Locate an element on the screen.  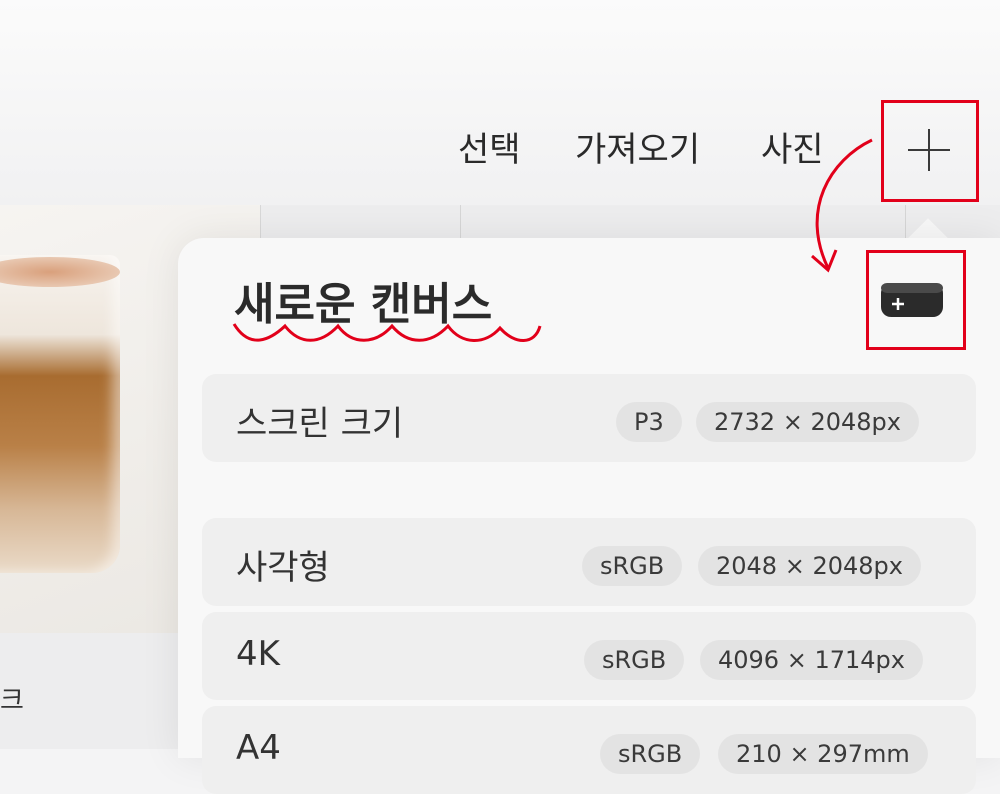
photo-button: 사진 is located at coordinates (792, 150).